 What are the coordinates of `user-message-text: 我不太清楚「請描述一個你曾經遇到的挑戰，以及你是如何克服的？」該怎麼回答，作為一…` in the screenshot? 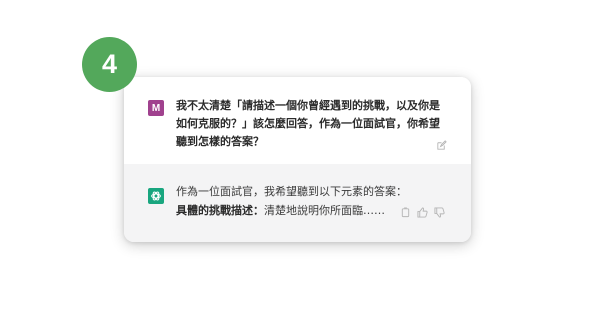 It's located at (308, 123).